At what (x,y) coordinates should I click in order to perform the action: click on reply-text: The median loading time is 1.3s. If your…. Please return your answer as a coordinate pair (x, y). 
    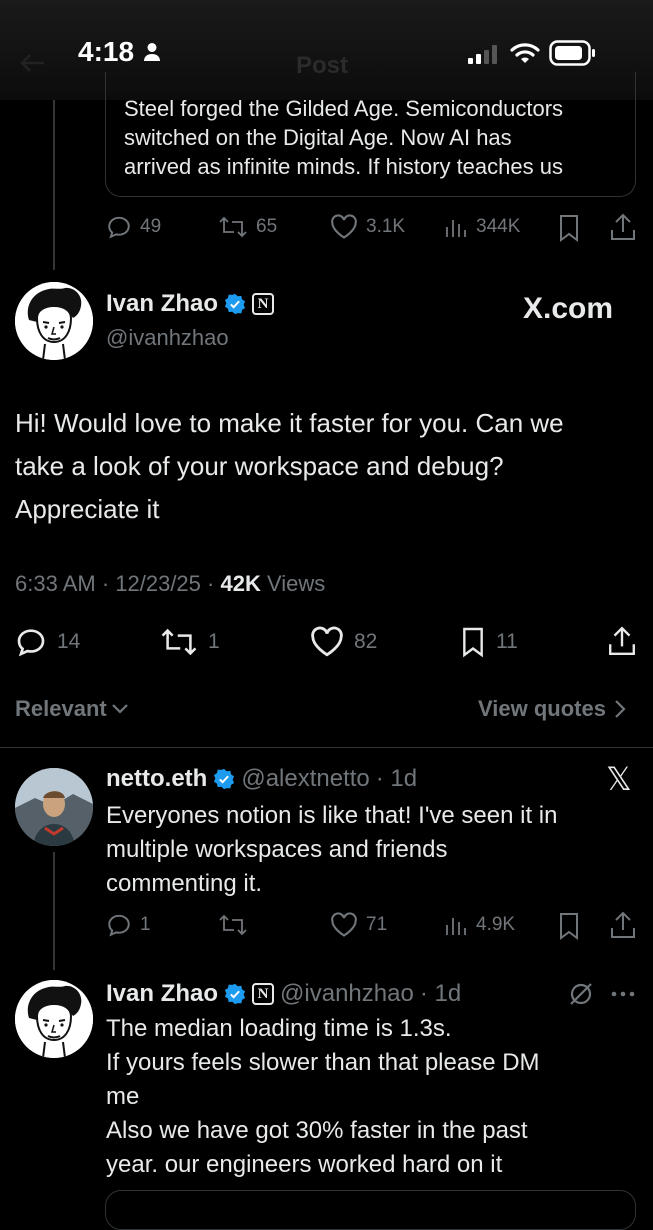
    Looking at the image, I should click on (323, 1097).